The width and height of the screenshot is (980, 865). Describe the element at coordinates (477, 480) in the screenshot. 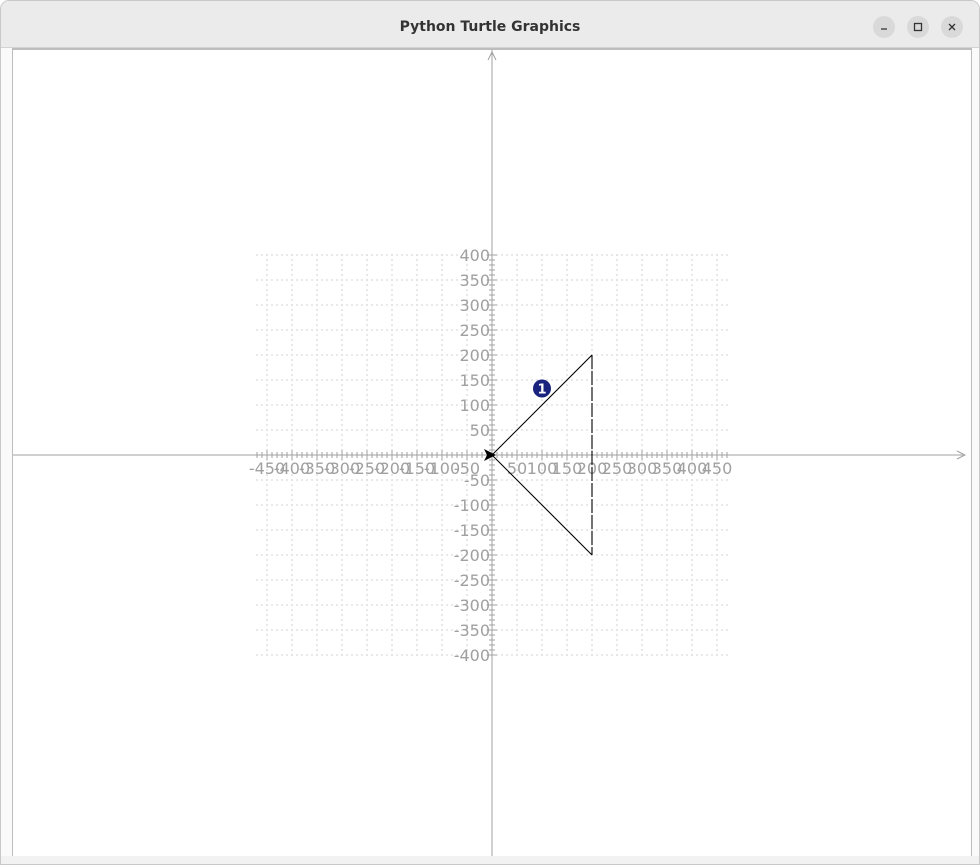

I see `y-tick-label: -50` at that location.